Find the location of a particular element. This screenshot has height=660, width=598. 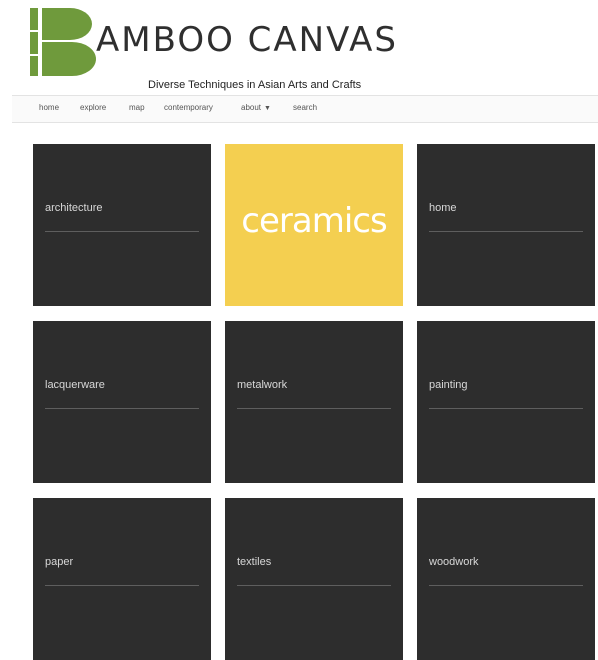

nav-item-search: search is located at coordinates (305, 107).